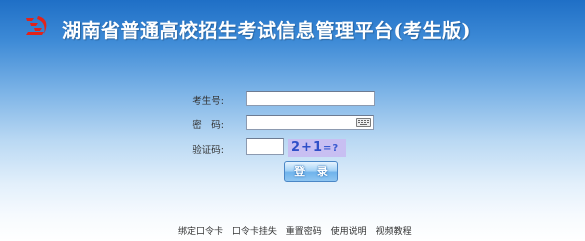 The image size is (585, 241). I want to click on report-token-card-lost-link: 口令卡挂失, so click(254, 232).